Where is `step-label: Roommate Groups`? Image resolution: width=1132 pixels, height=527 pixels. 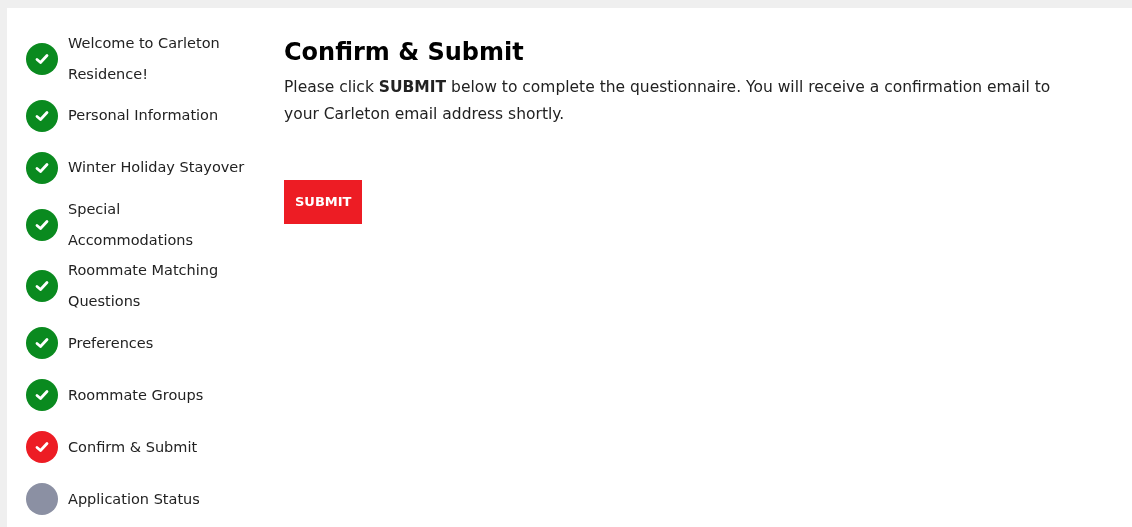
step-label: Roommate Groups is located at coordinates (158, 395).